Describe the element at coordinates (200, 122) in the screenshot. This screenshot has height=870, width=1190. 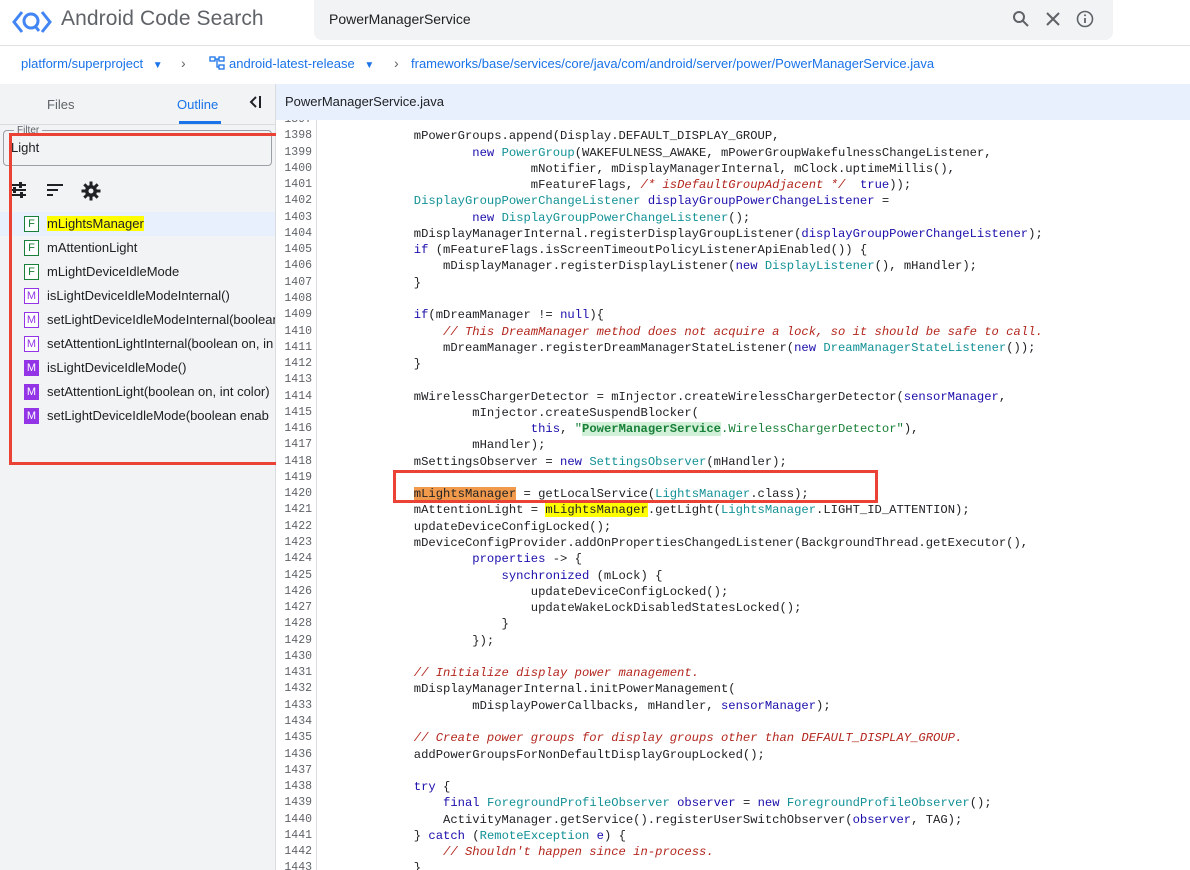
I see `active-tab-indicator` at that location.